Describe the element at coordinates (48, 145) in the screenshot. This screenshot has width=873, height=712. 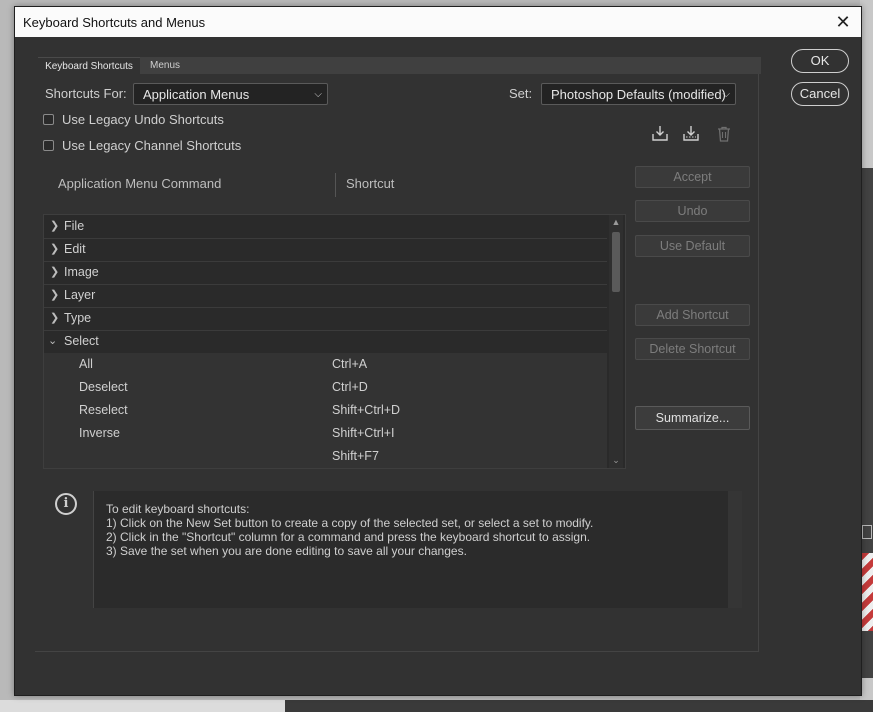
I see `legacy-channel-checkbox` at that location.